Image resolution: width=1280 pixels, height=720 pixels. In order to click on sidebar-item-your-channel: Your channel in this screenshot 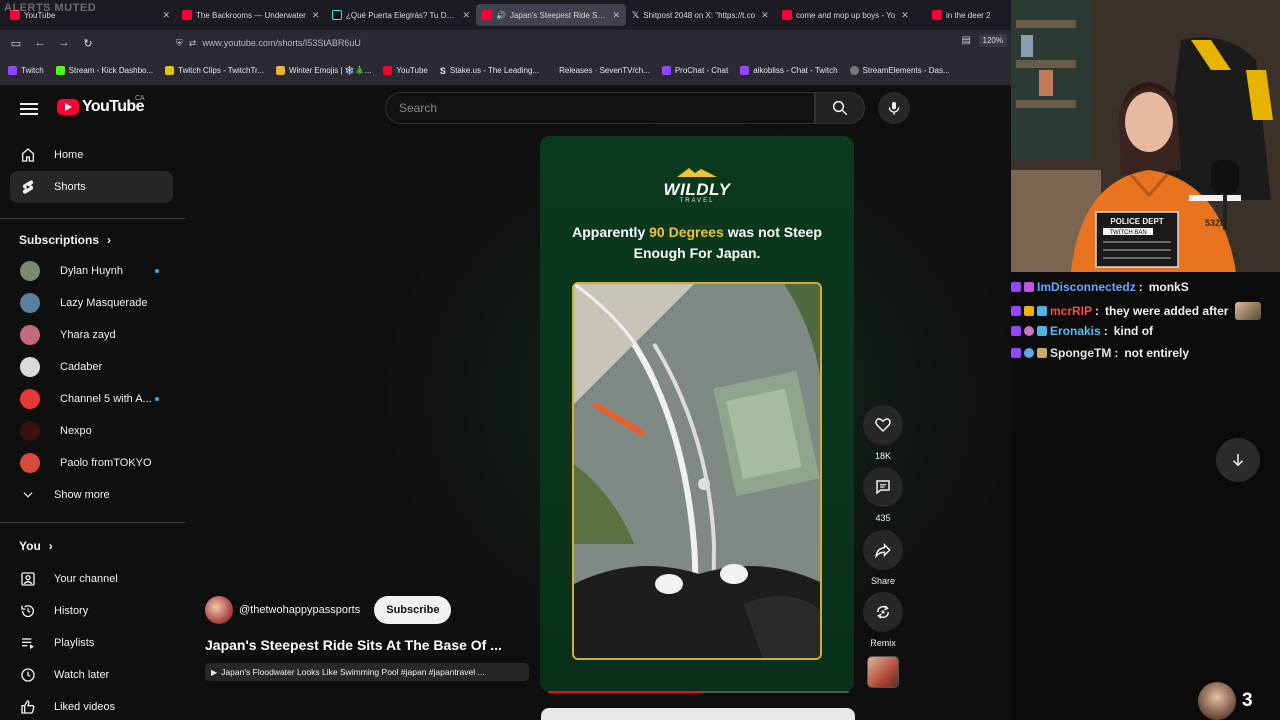, I will do `click(91, 579)`.